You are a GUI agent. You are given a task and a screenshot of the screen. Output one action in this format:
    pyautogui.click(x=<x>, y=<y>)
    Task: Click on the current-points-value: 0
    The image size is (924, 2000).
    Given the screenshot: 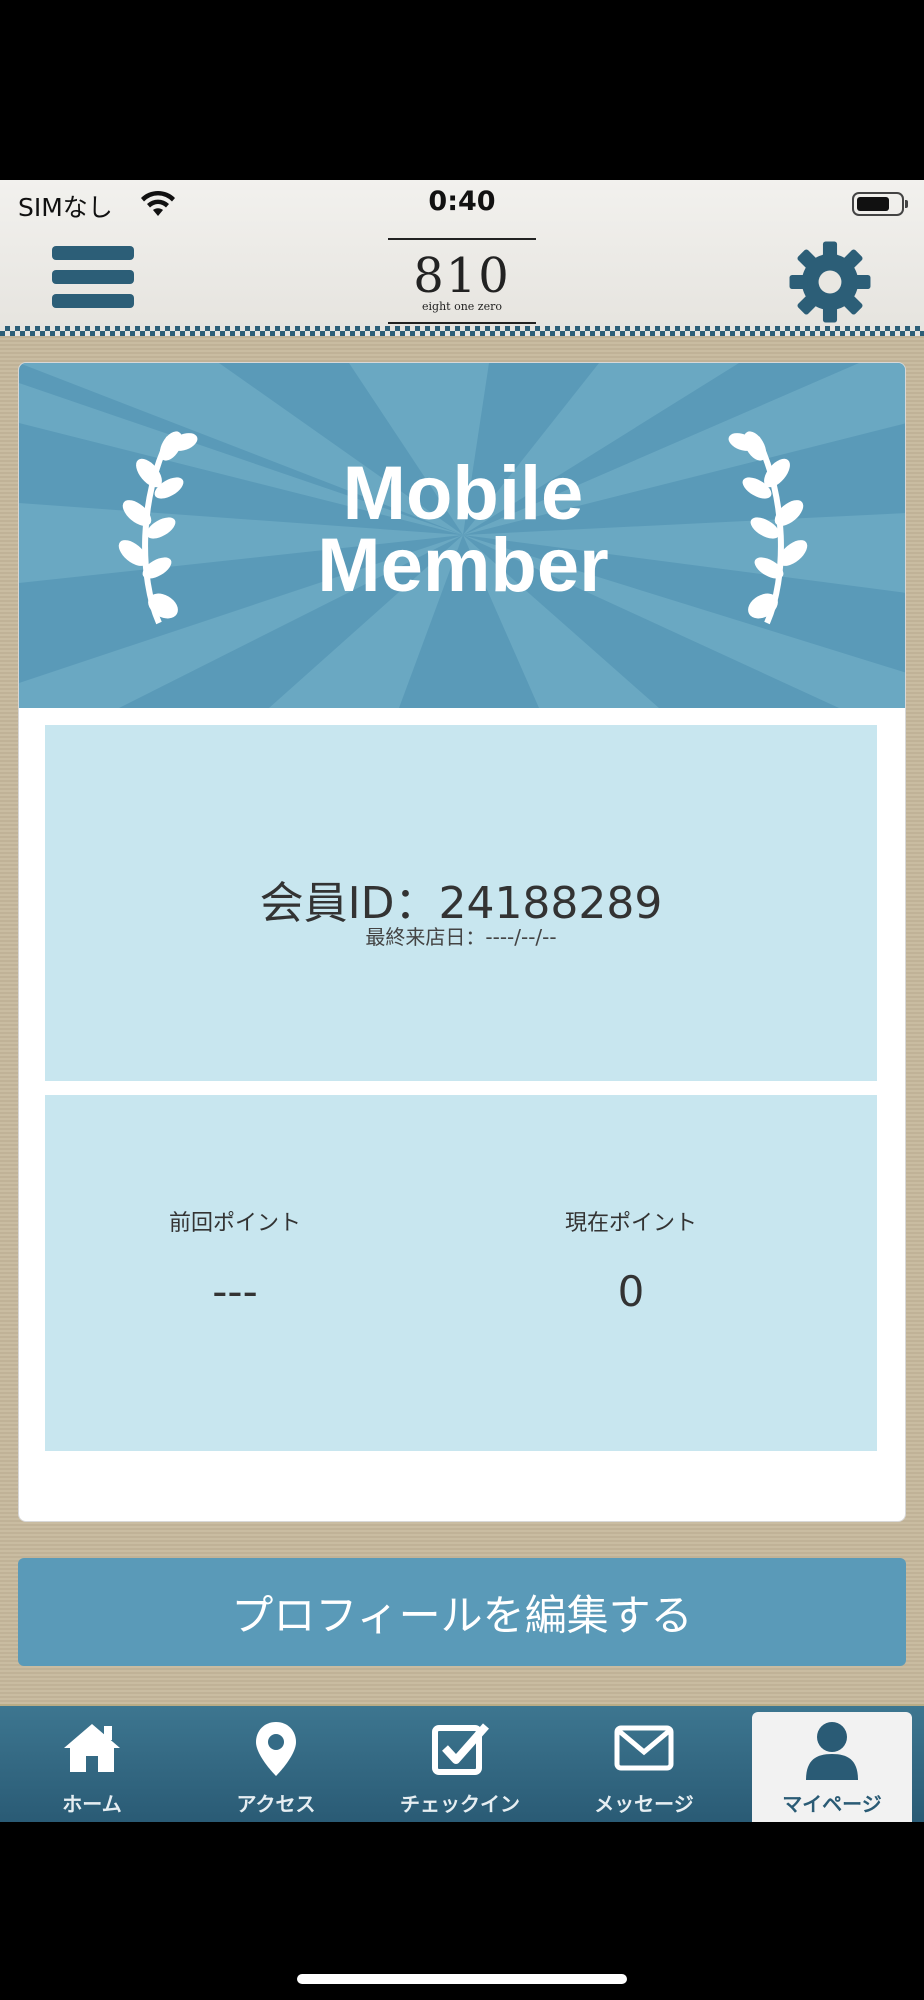 What is the action you would take?
    pyautogui.click(x=631, y=1291)
    